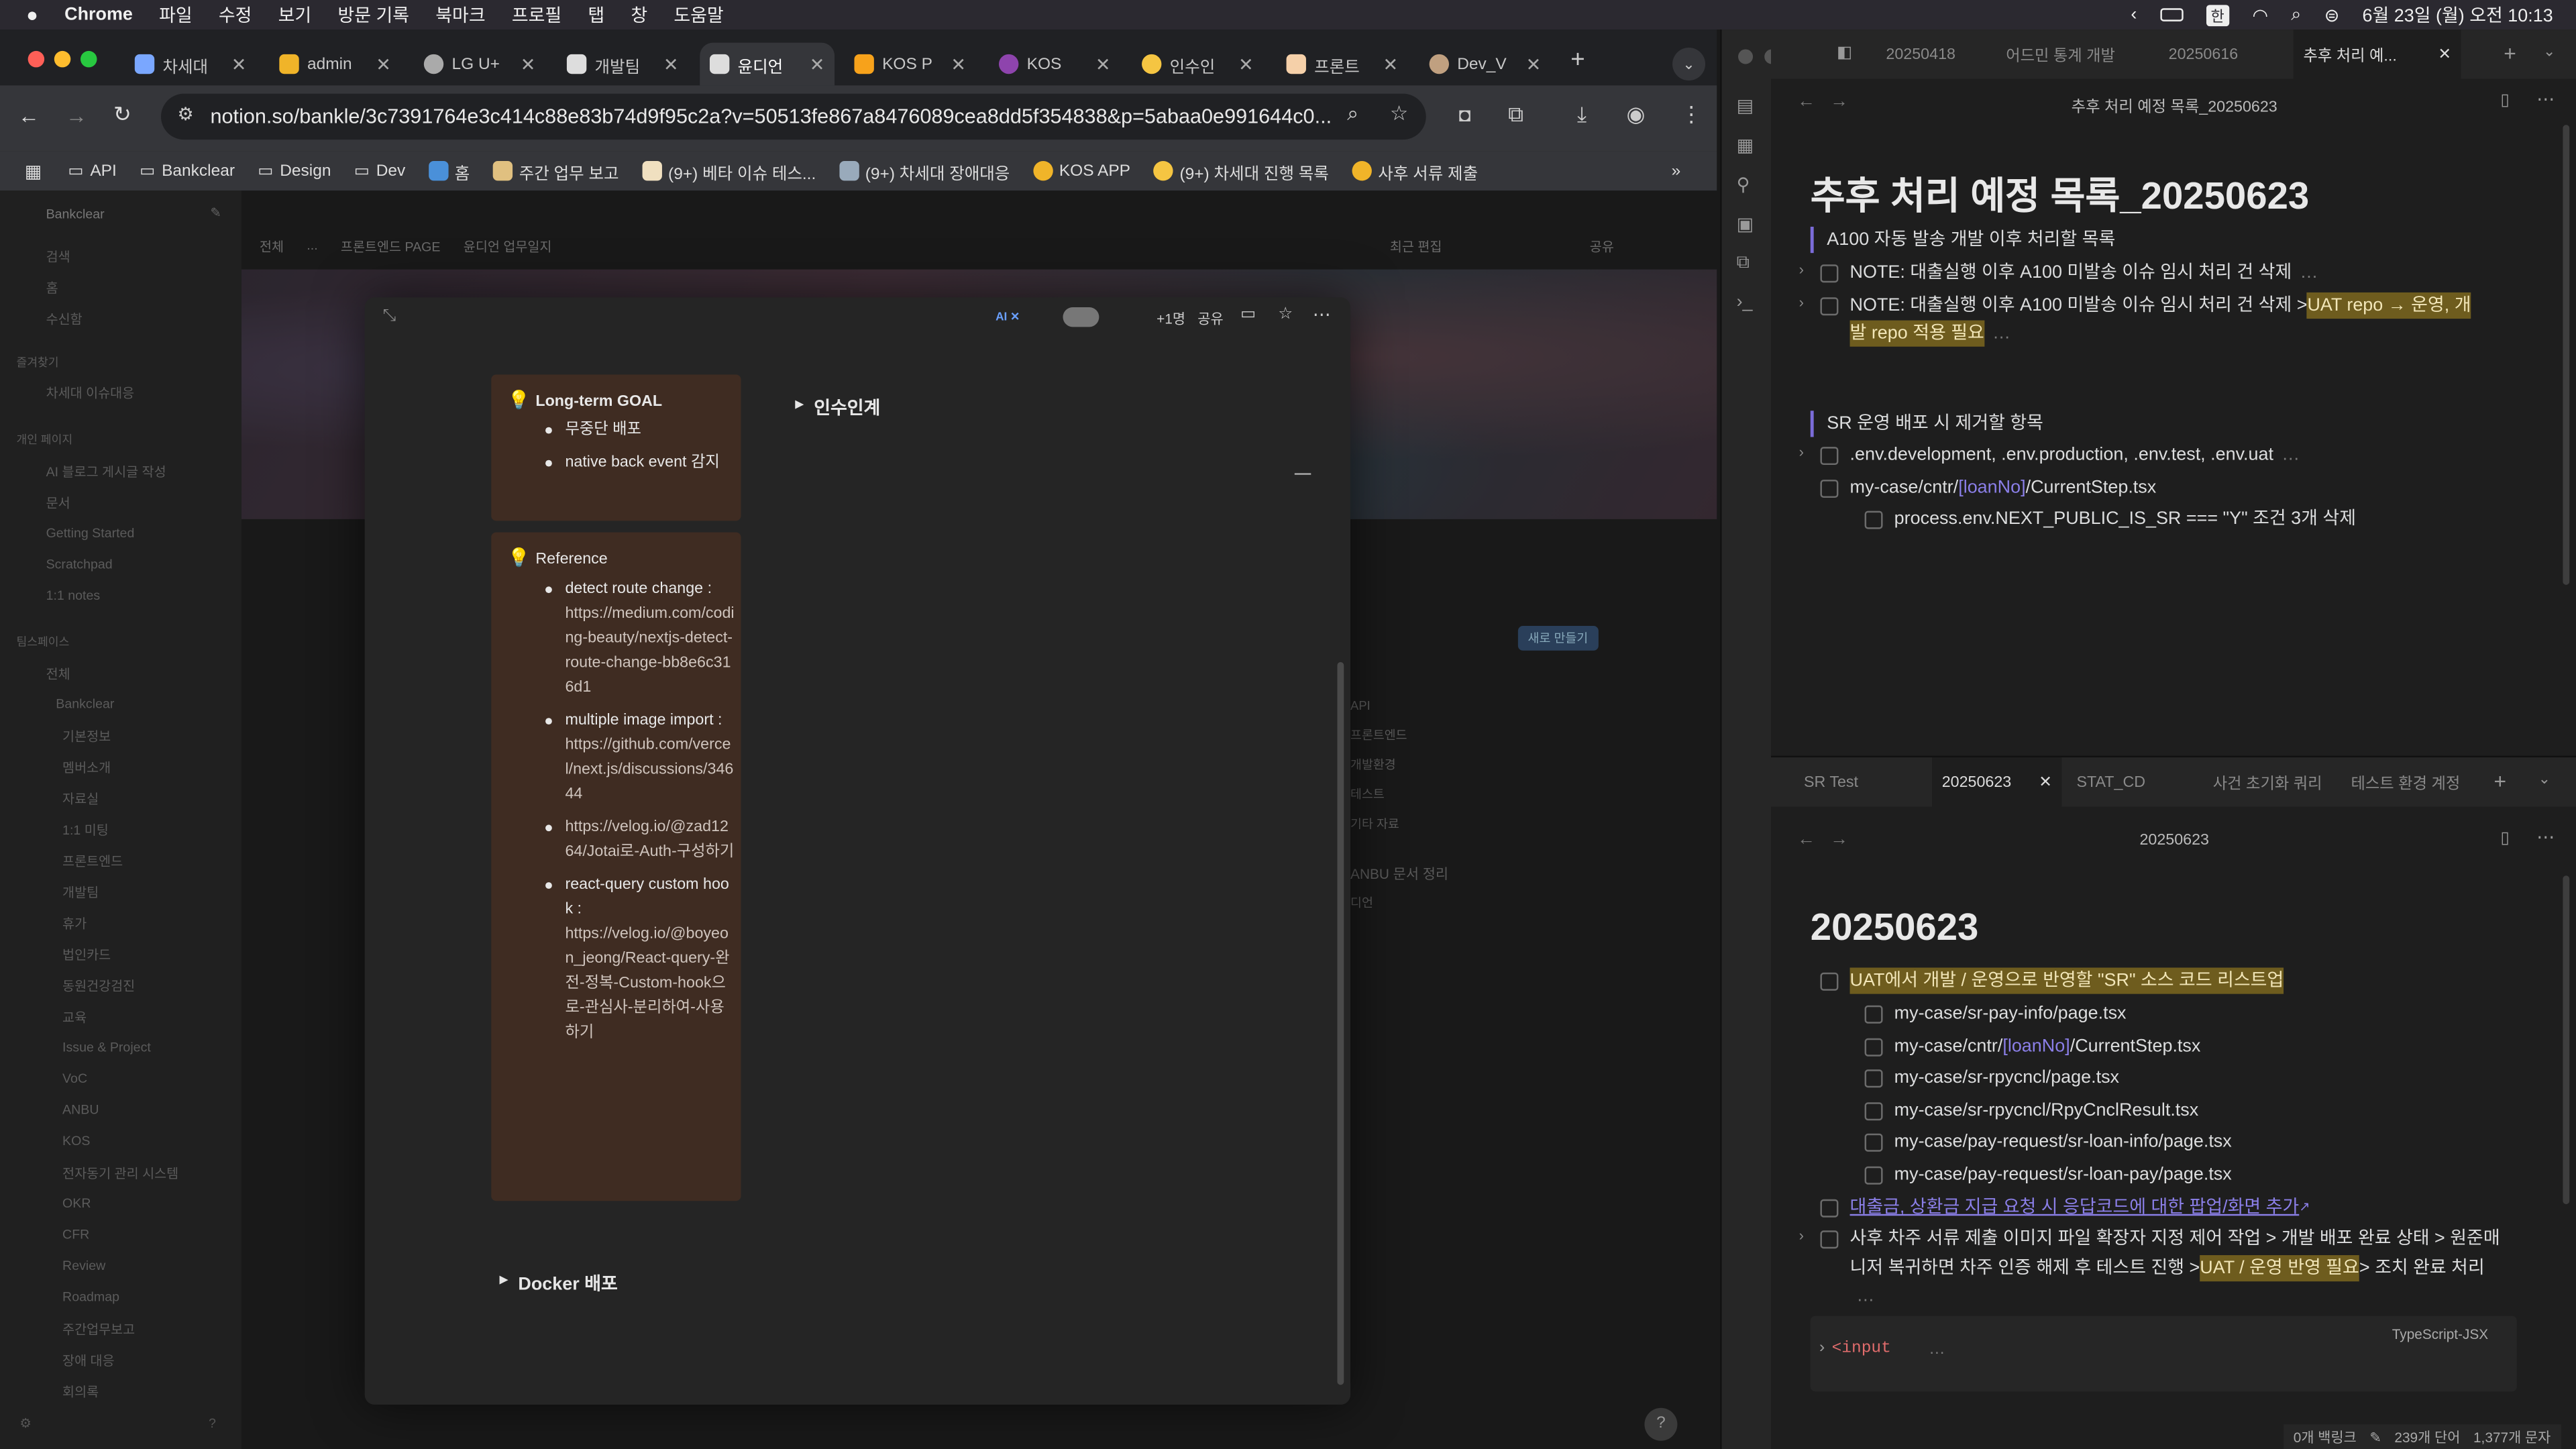 The image size is (2576, 1449). I want to click on sidebar-item-inbox: 수신함, so click(64, 320).